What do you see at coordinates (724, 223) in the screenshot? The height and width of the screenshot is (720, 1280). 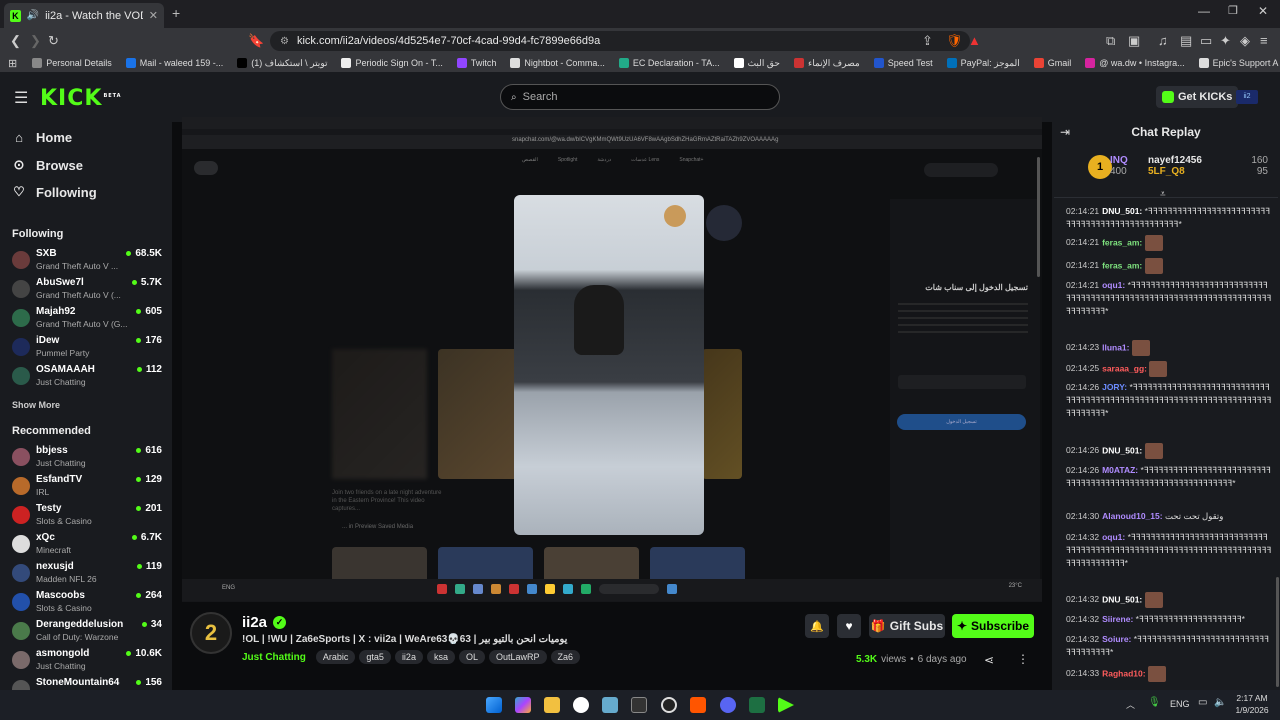 I see `snap-next-circle` at bounding box center [724, 223].